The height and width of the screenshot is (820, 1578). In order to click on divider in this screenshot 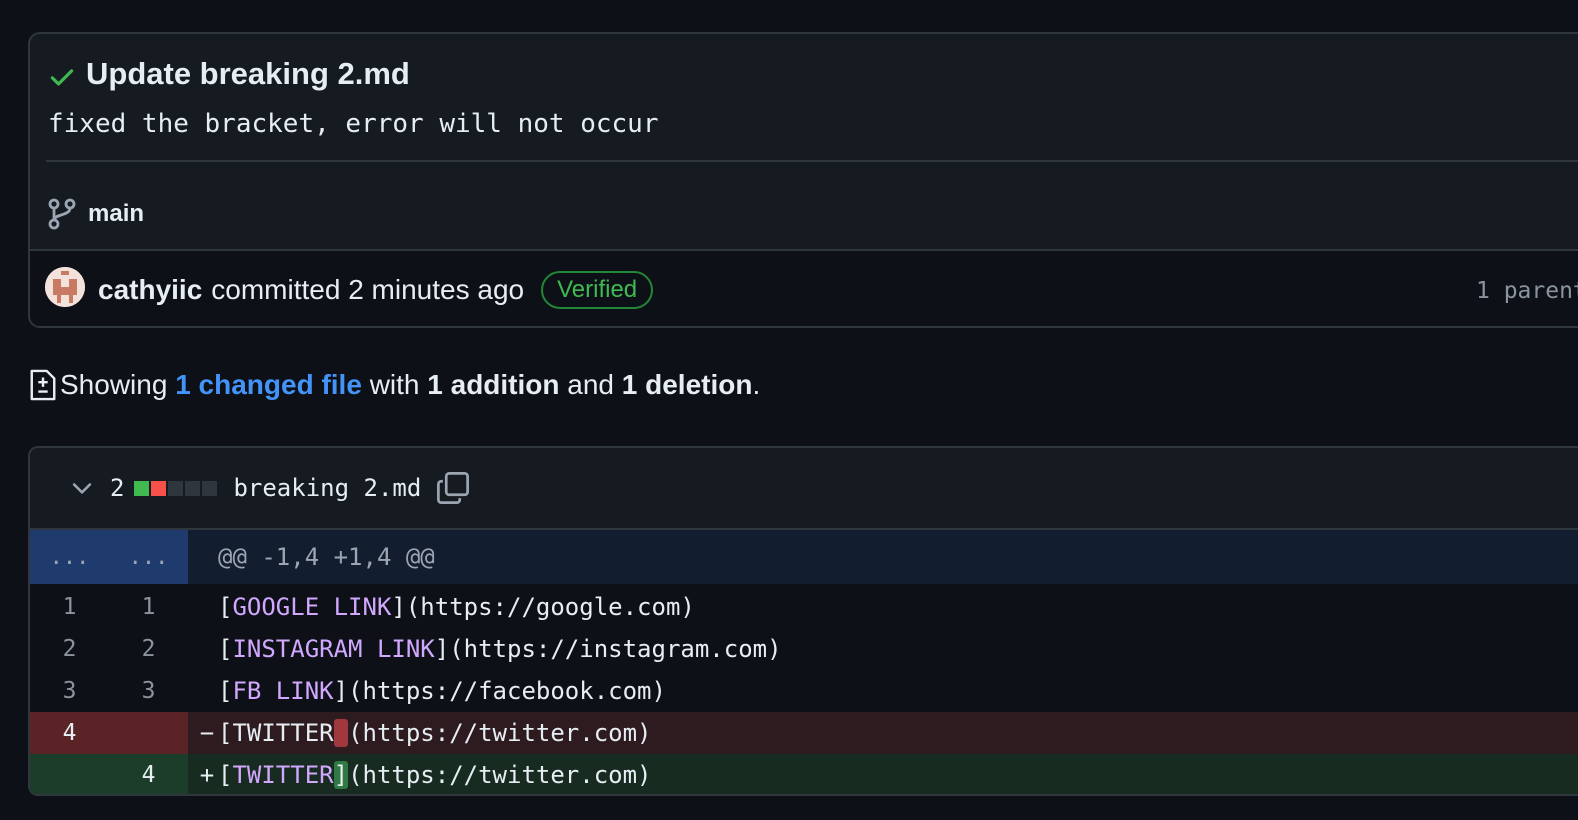, I will do `click(812, 161)`.